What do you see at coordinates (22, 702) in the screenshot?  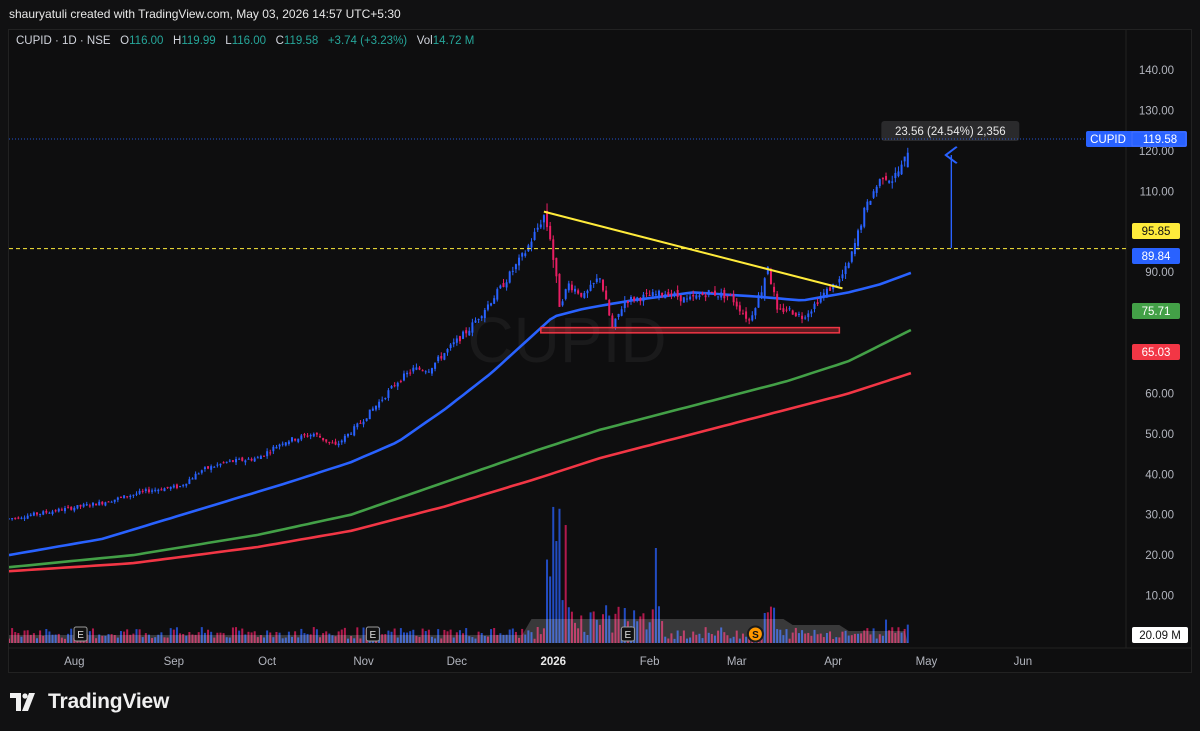 I see `tradingview-logo-icon` at bounding box center [22, 702].